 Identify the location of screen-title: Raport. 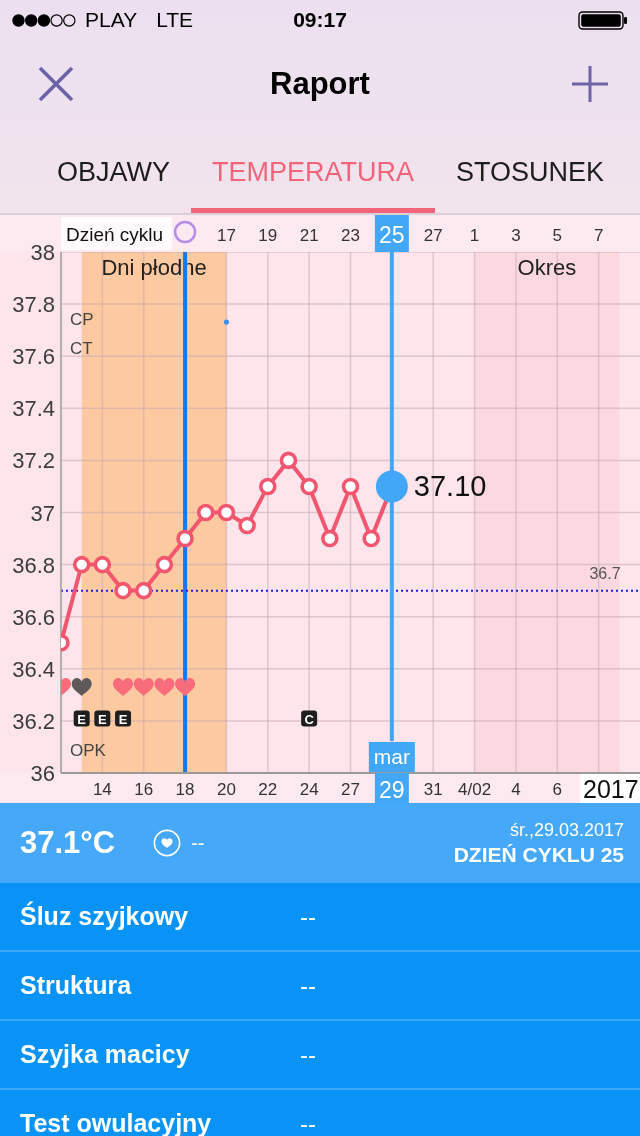
(320, 84).